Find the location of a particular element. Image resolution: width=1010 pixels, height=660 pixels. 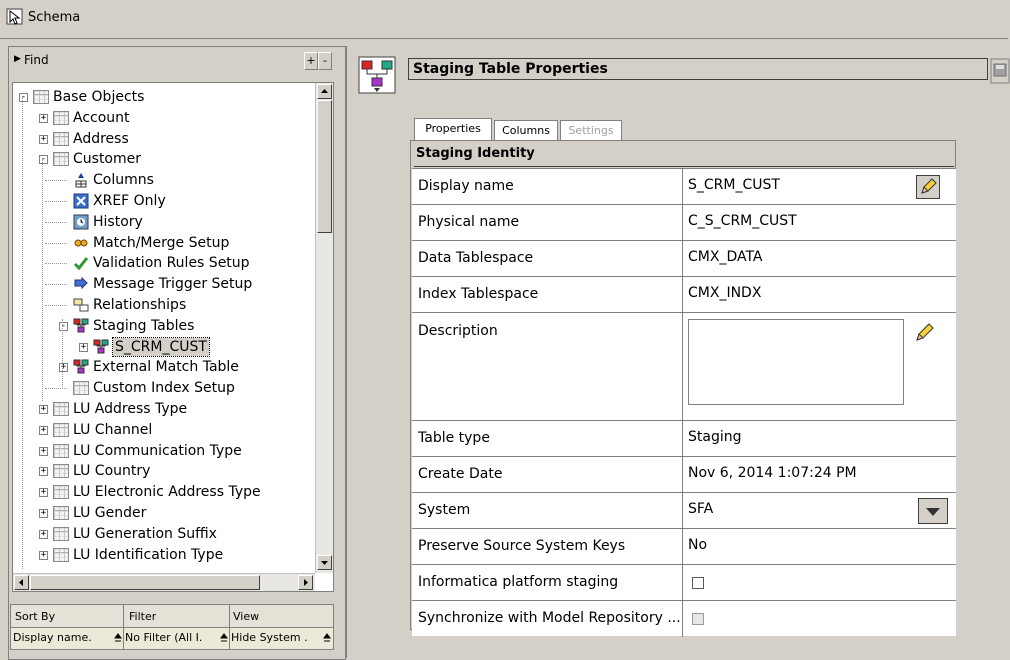

property-label: Informatica platform staging is located at coordinates (518, 582).